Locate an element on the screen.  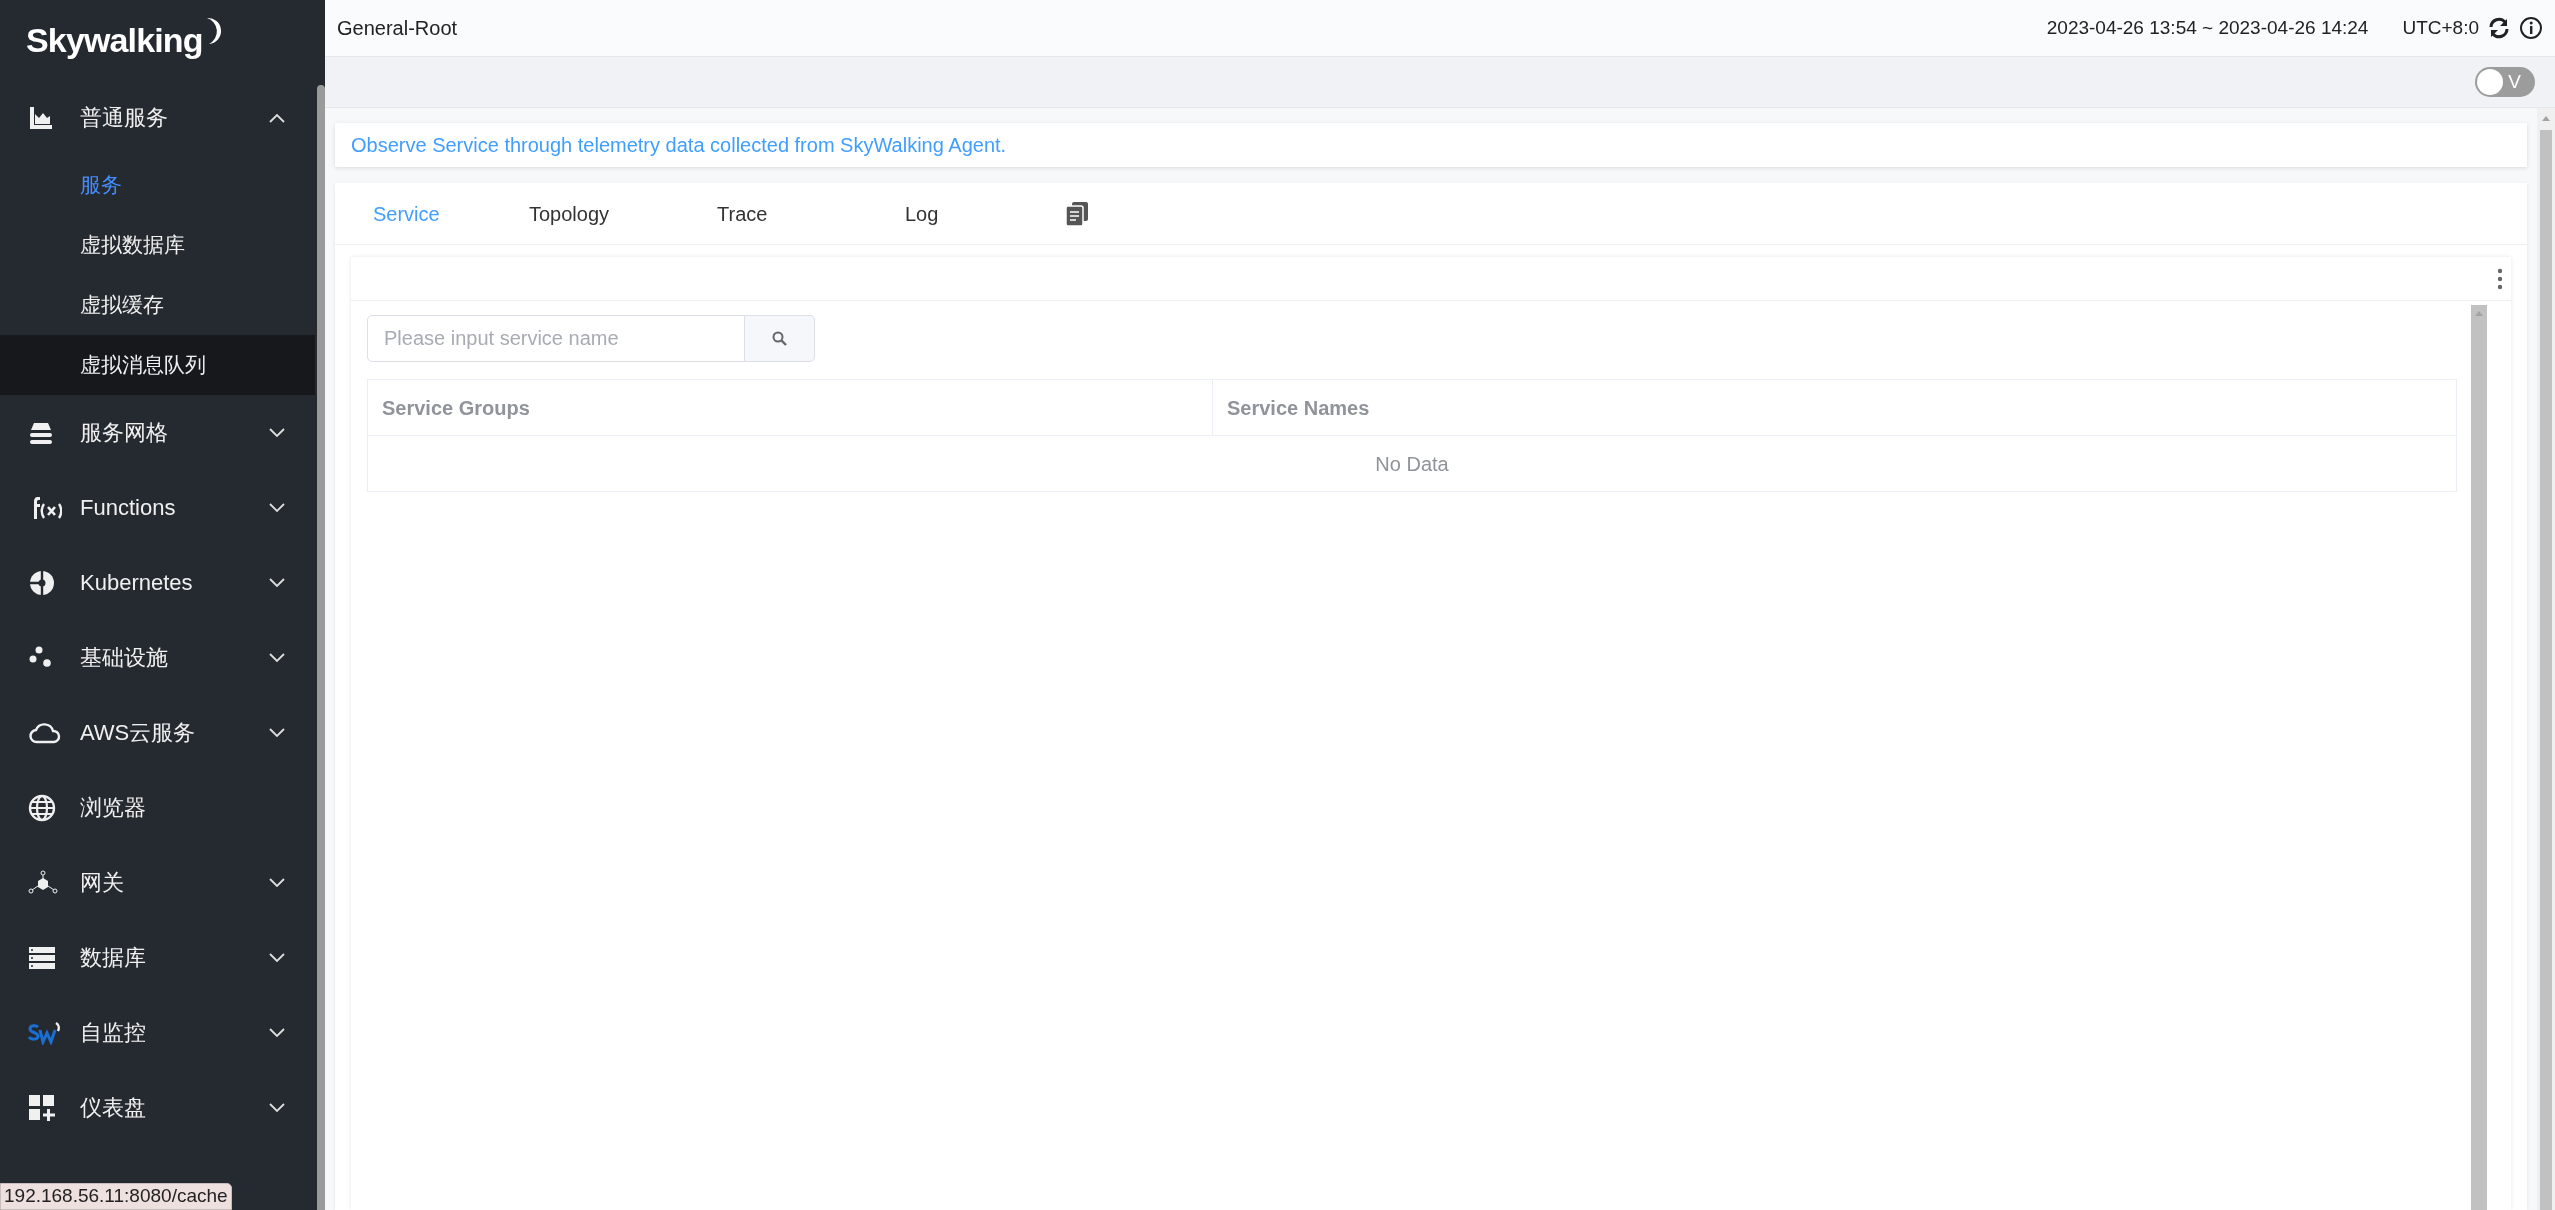
area-chart-icon is located at coordinates (41, 117).